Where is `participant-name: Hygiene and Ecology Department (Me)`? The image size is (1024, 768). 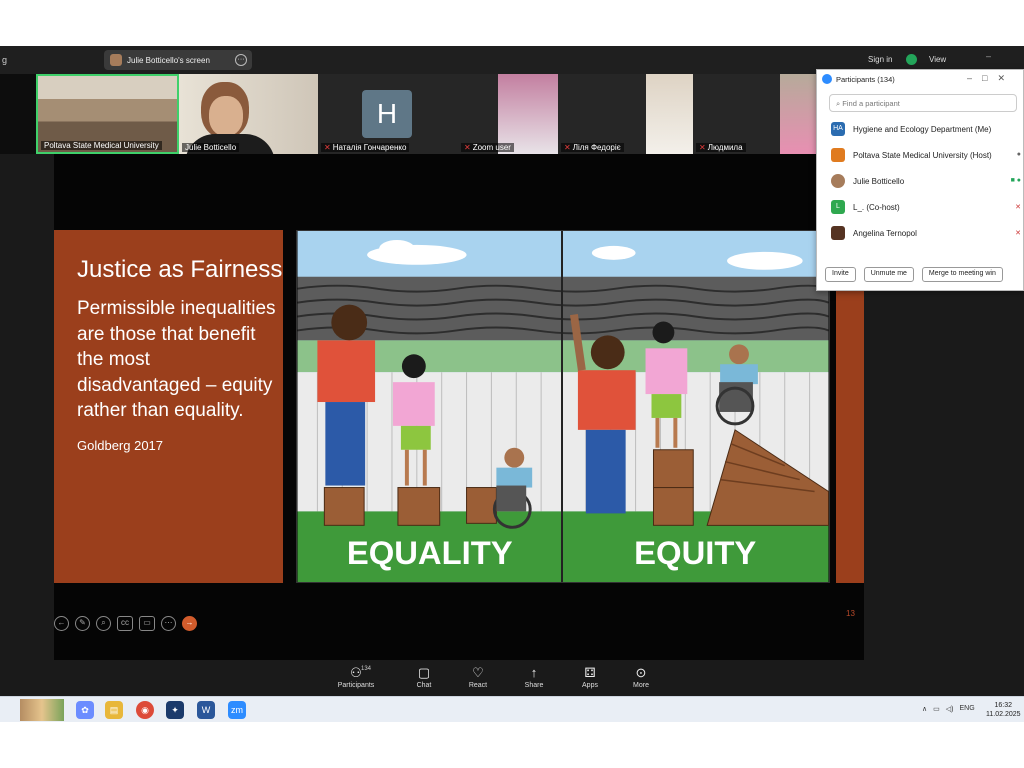 participant-name: Hygiene and Ecology Department (Me) is located at coordinates (922, 129).